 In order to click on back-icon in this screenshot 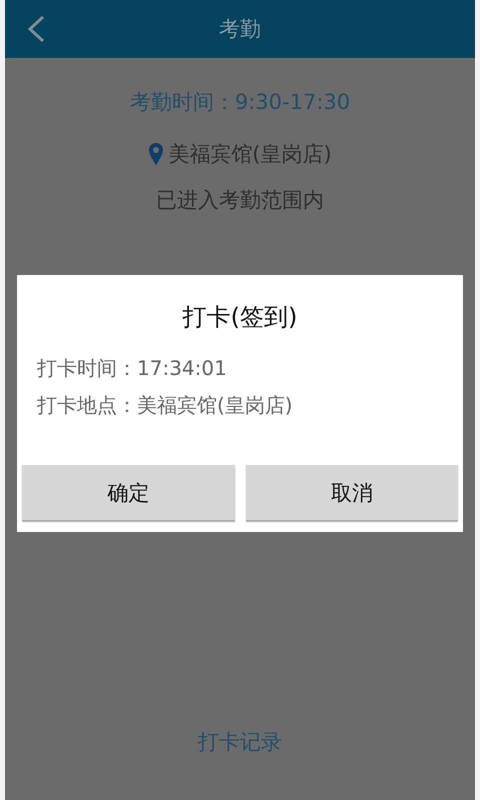, I will do `click(36, 29)`.